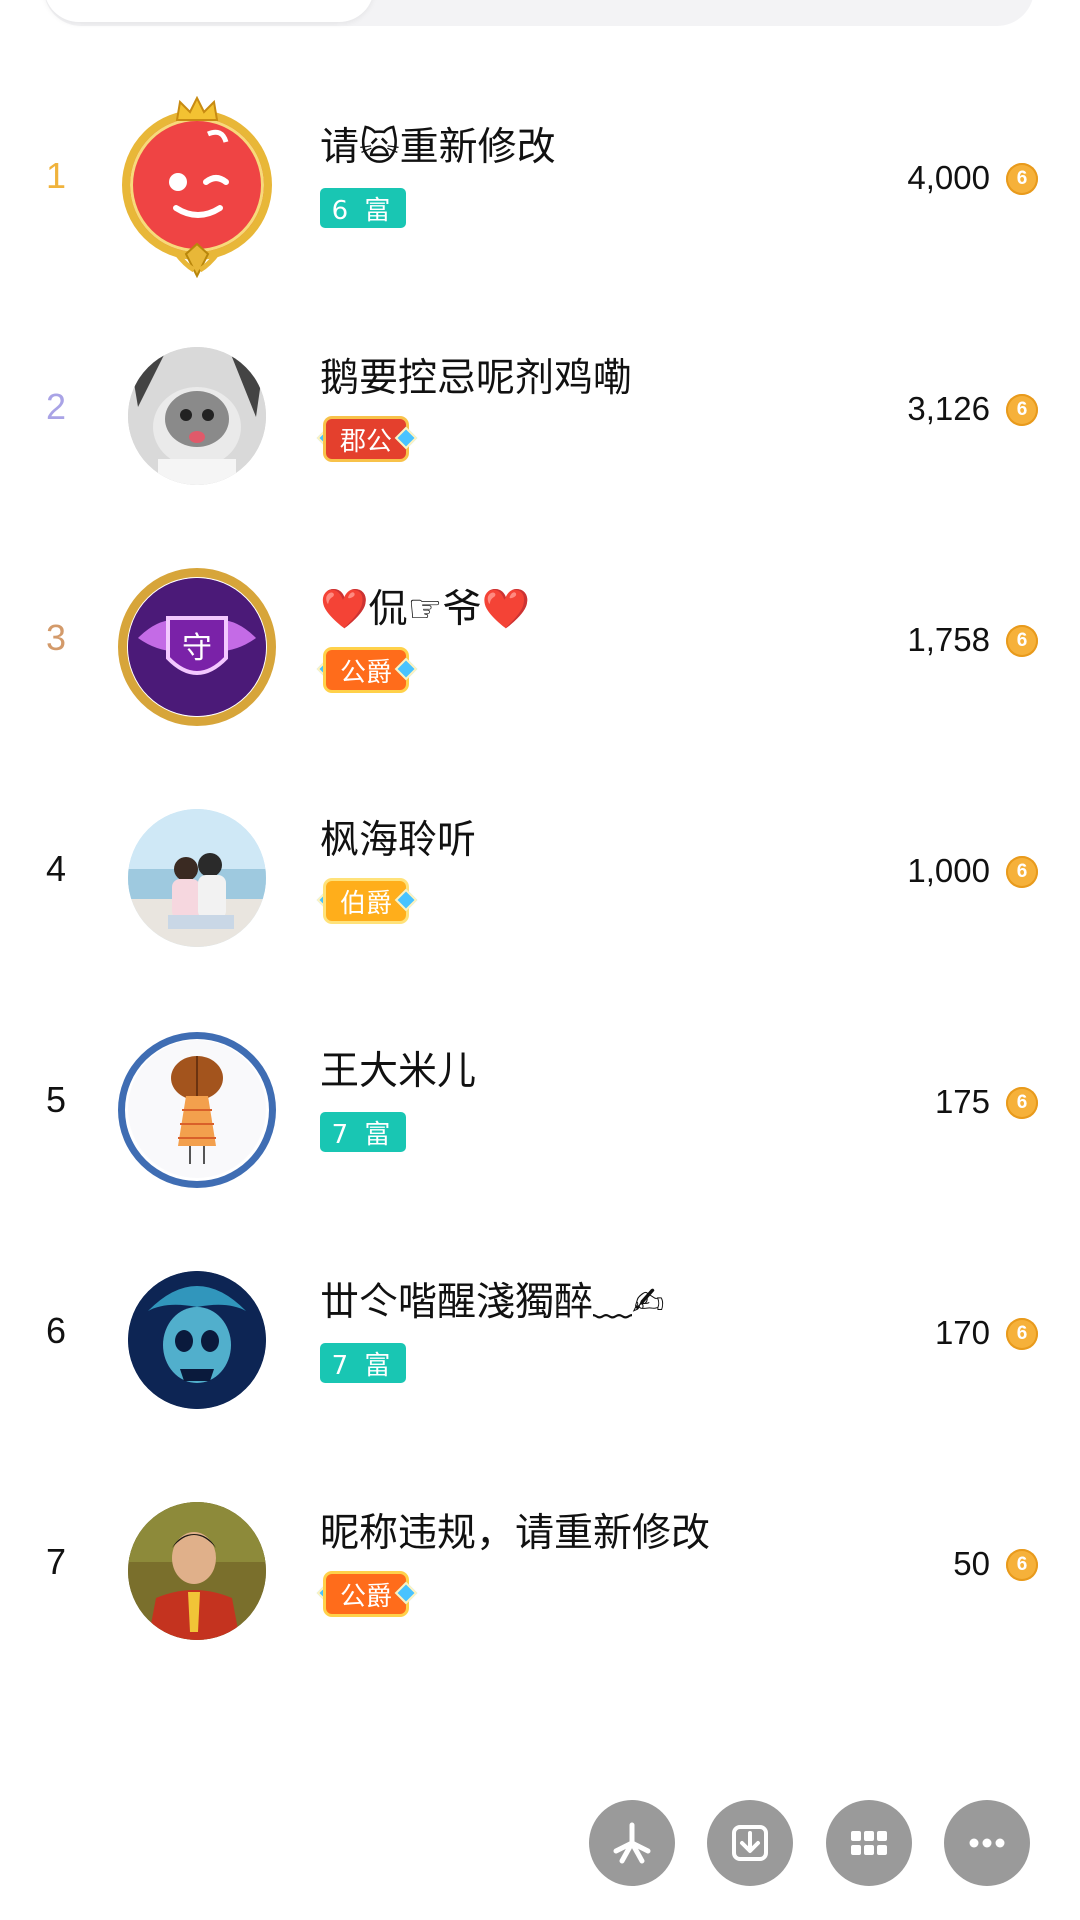  I want to click on rank-number: 1, so click(56, 175).